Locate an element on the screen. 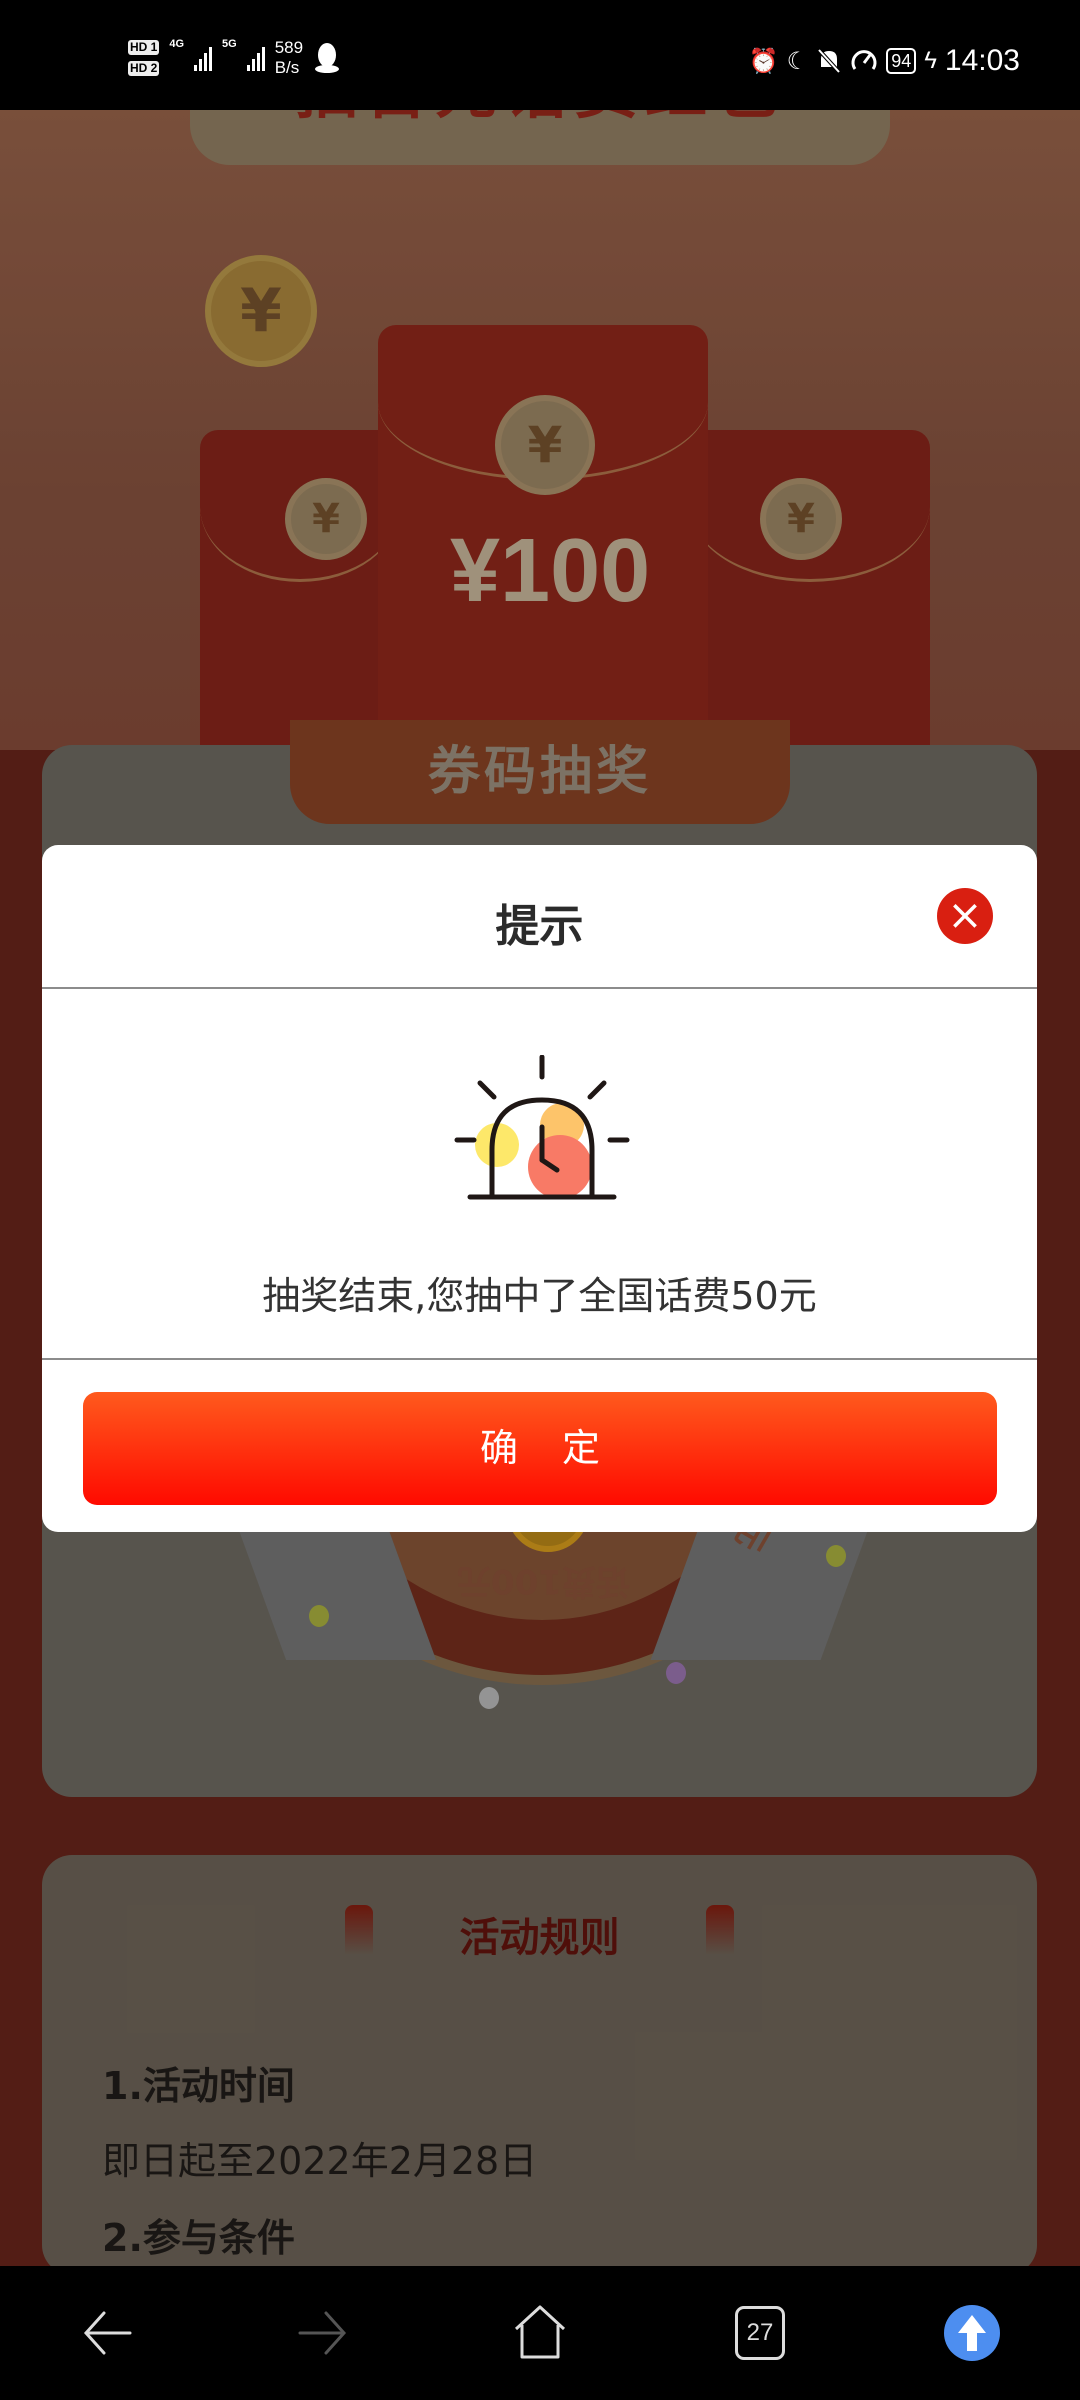 The width and height of the screenshot is (1080, 2400). close-icon: × is located at coordinates (965, 914).